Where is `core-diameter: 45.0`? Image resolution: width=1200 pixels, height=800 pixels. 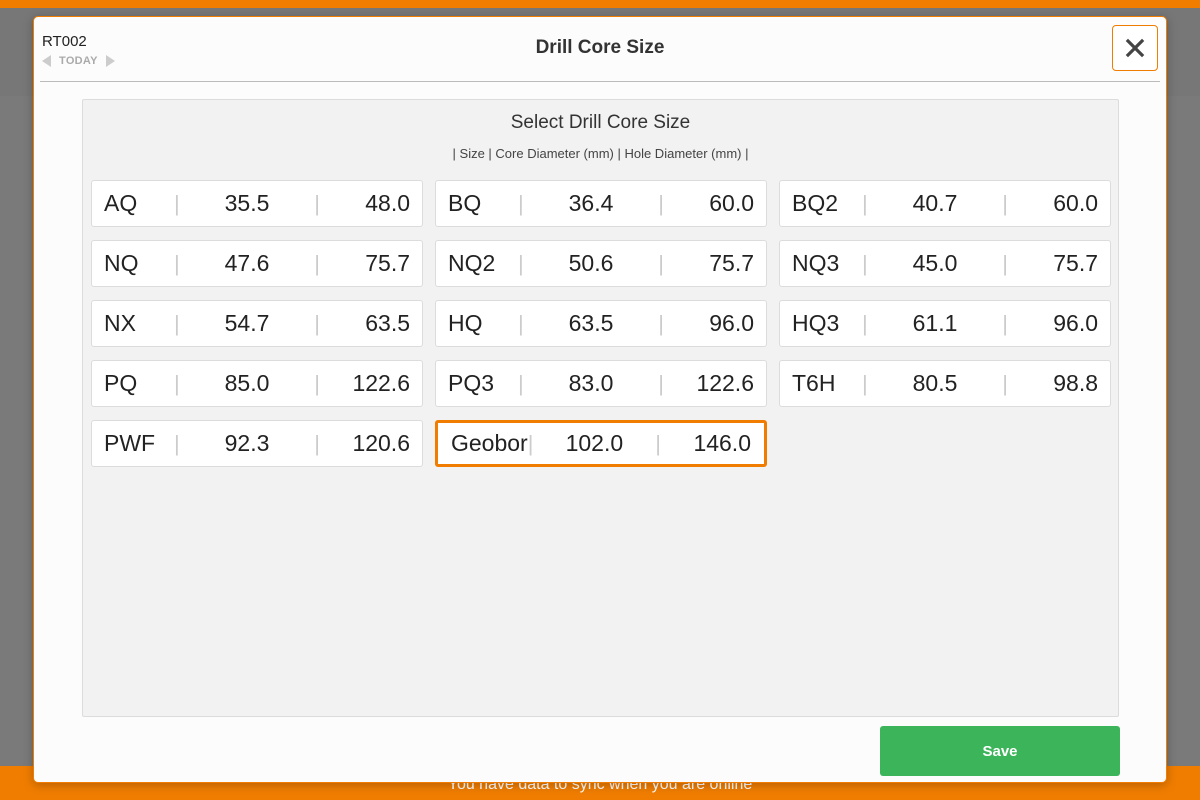 core-diameter: 45.0 is located at coordinates (935, 263).